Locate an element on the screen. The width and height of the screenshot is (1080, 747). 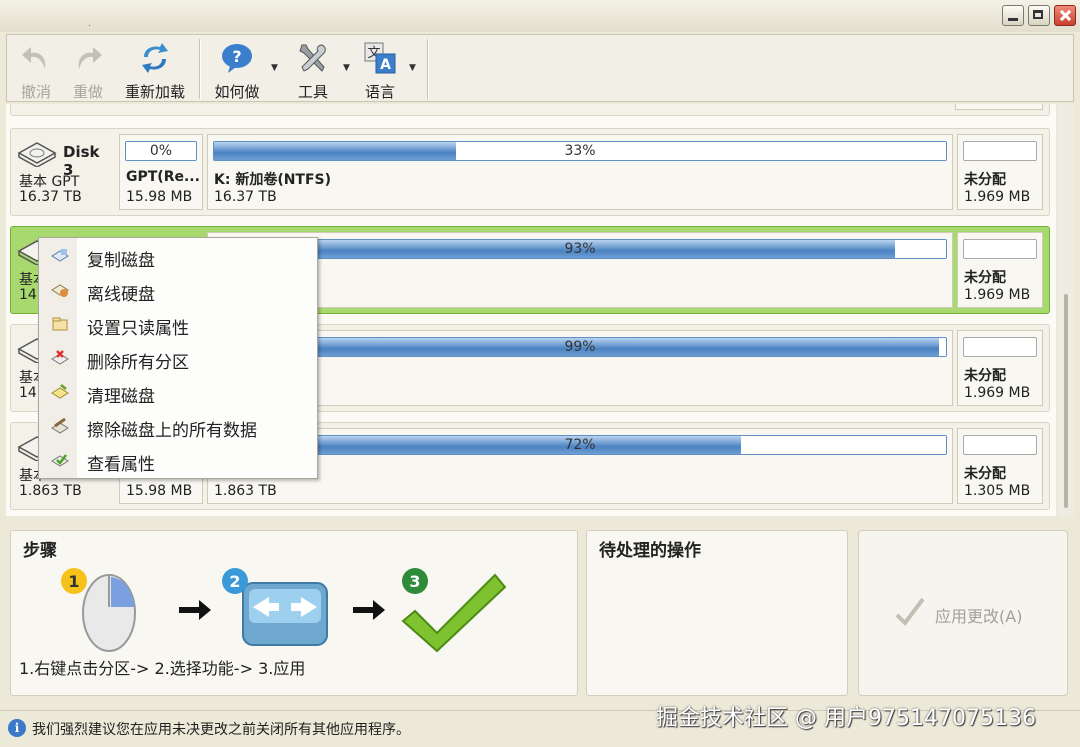
undo-button: 撤消 is located at coordinates (36, 68).